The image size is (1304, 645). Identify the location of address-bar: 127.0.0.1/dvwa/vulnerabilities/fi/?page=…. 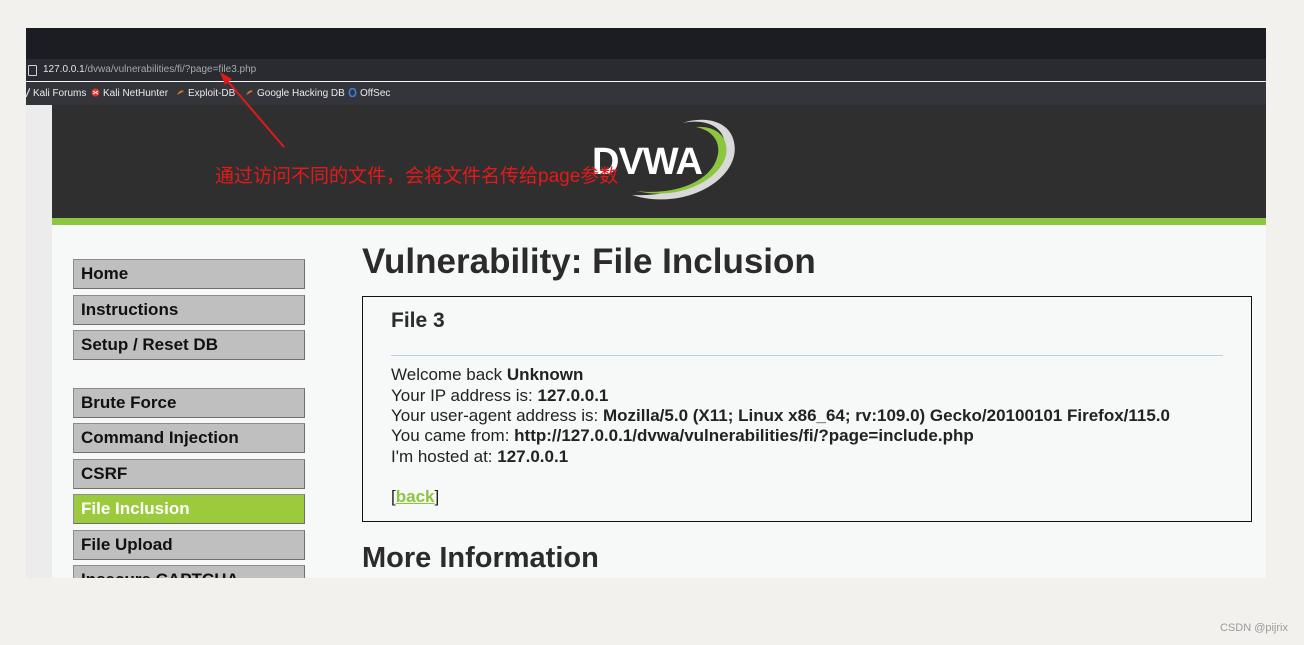
(646, 70).